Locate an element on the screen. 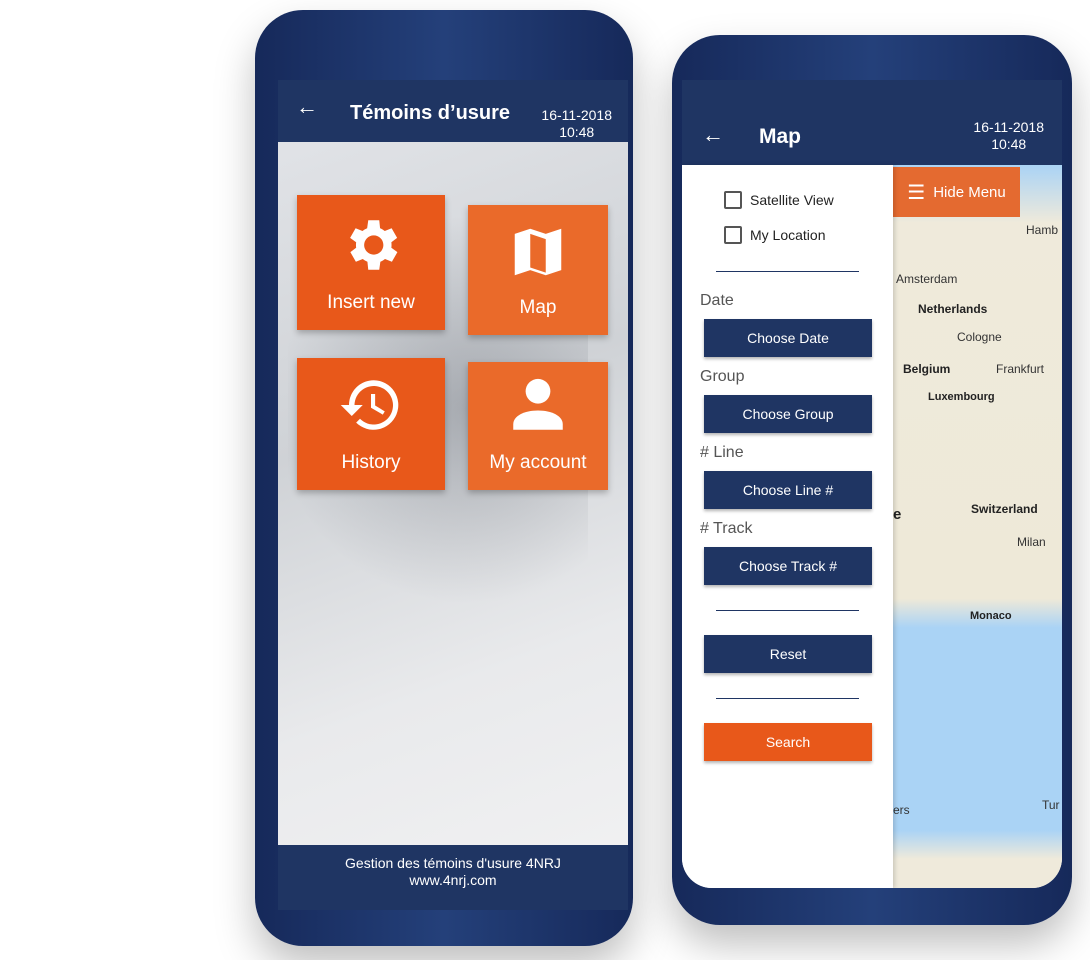 This screenshot has width=1090, height=960. gear-icon is located at coordinates (374, 245).